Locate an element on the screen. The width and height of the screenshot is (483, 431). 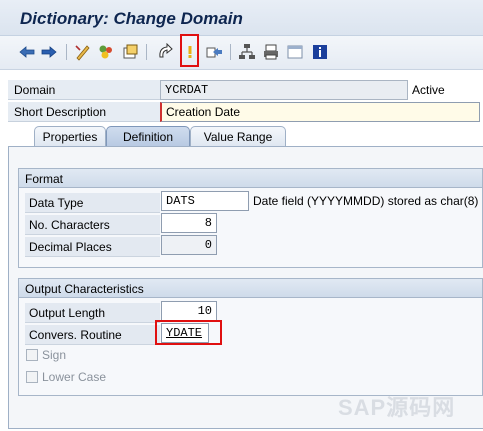
no-characters-field: 8 is located at coordinates (189, 223).